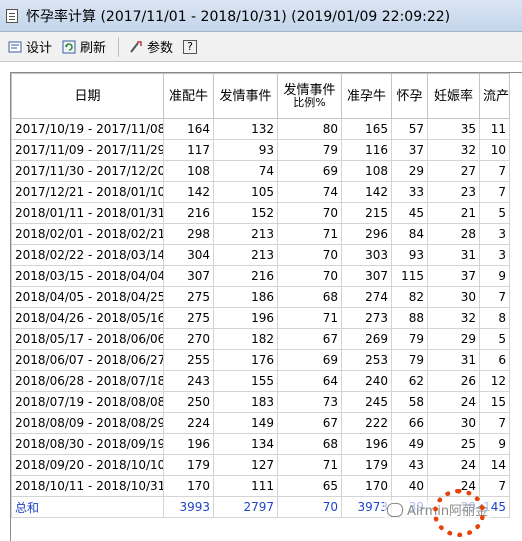  What do you see at coordinates (494, 465) in the screenshot?
I see `value-cell: 14` at bounding box center [494, 465].